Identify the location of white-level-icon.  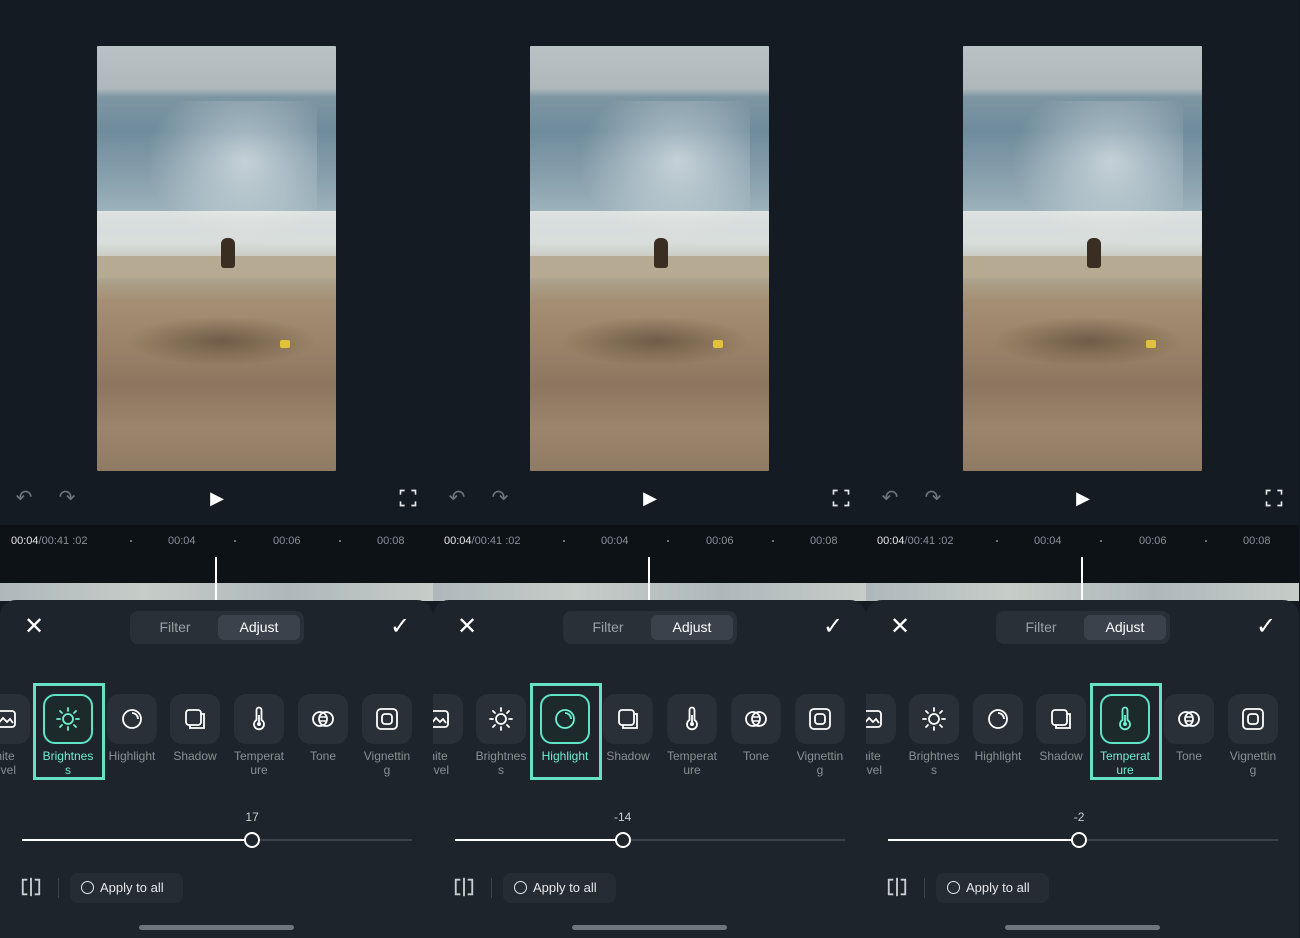
(15, 719).